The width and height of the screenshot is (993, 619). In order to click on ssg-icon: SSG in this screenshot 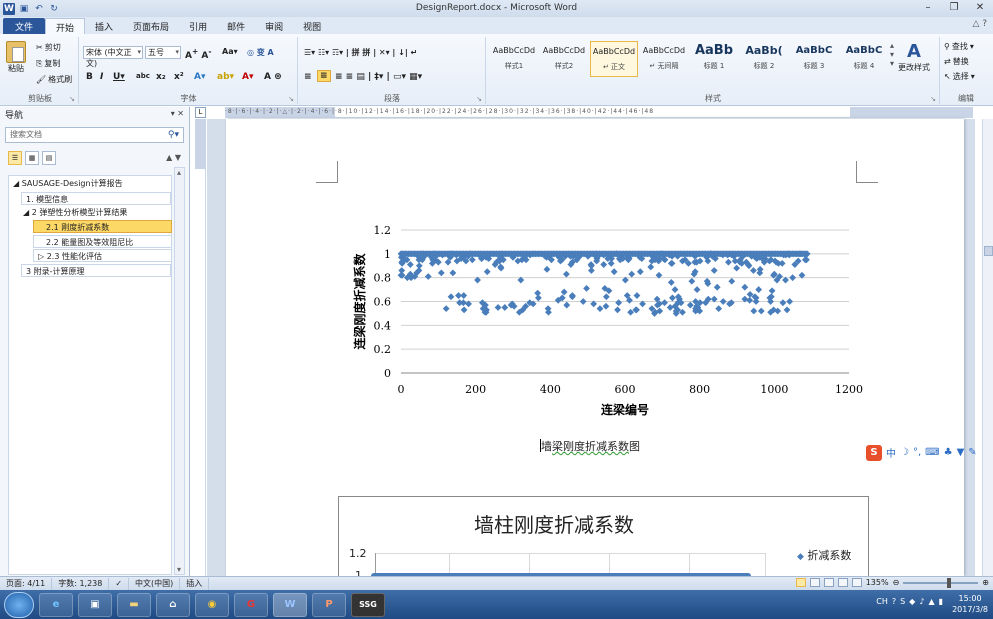, I will do `click(368, 604)`.